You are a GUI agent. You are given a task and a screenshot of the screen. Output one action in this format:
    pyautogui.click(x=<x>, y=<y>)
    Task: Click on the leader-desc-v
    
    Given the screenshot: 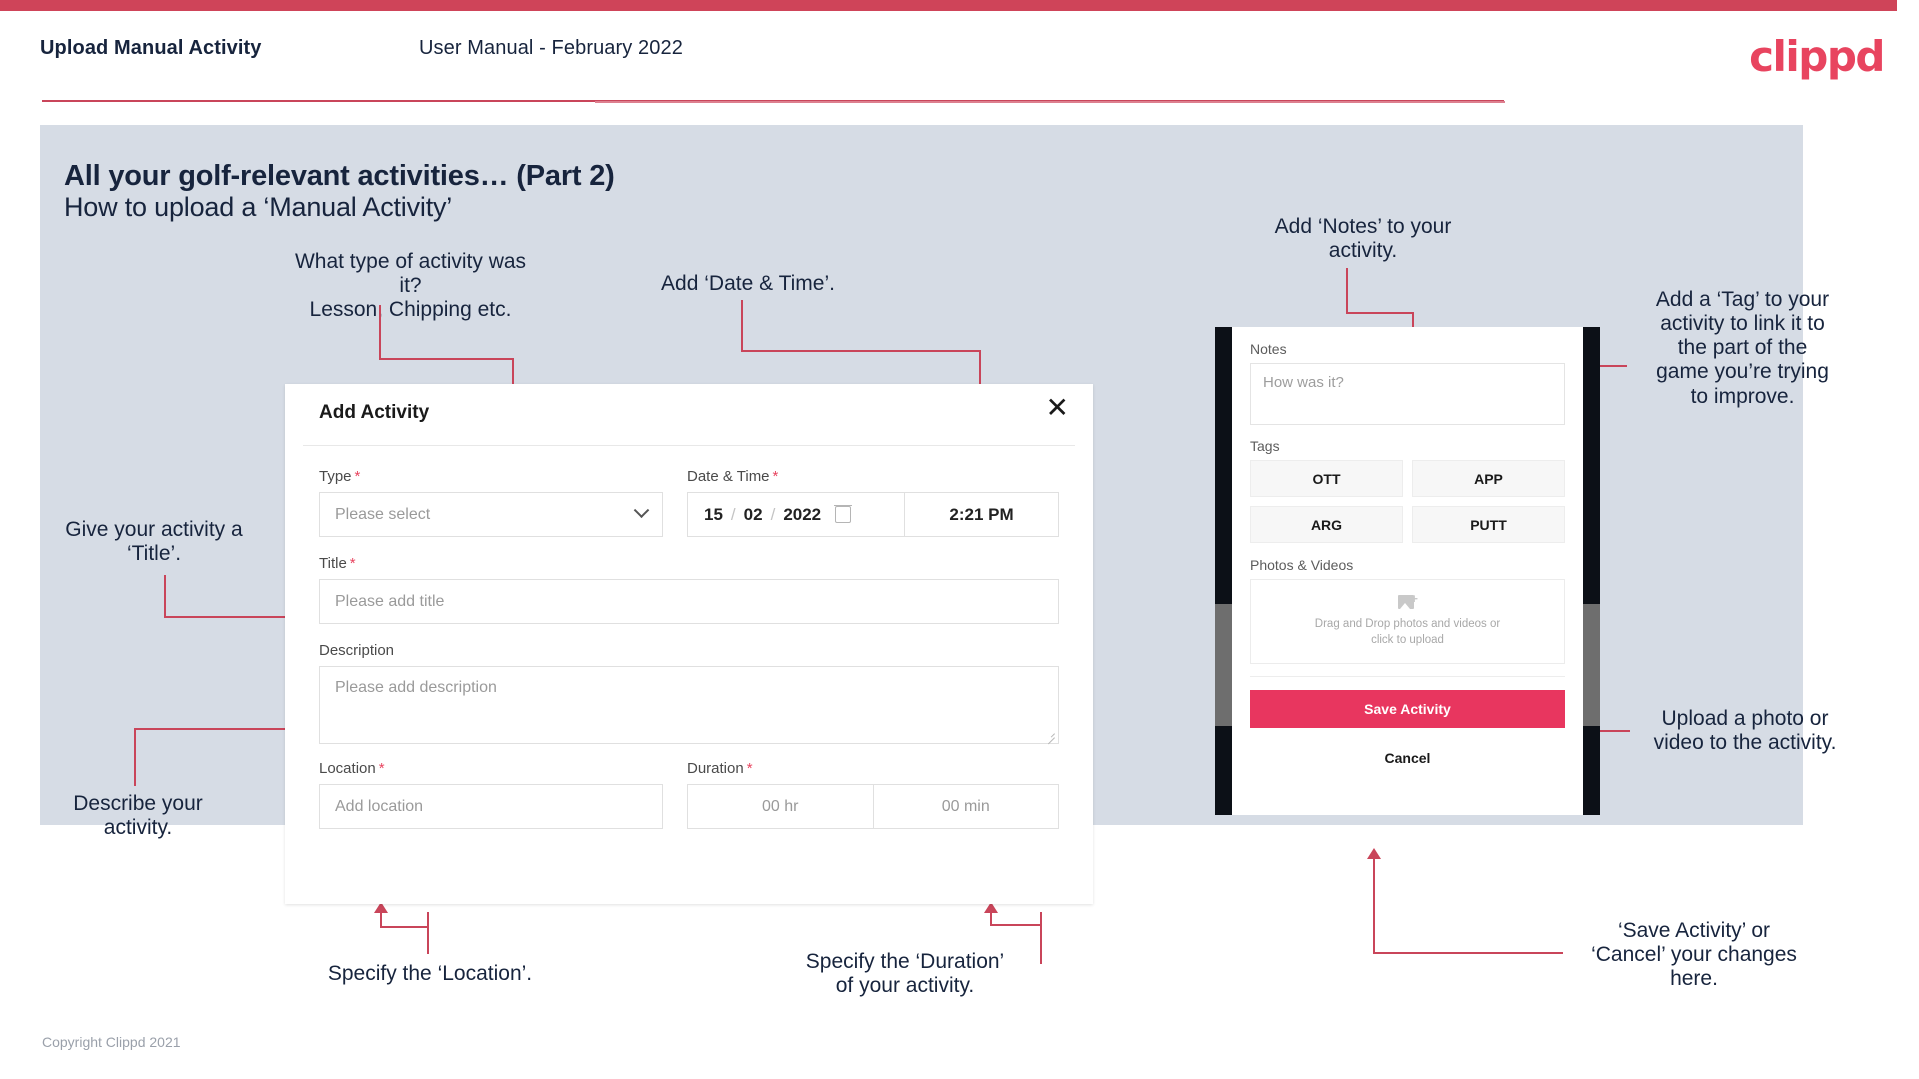 What is the action you would take?
    pyautogui.click(x=135, y=757)
    